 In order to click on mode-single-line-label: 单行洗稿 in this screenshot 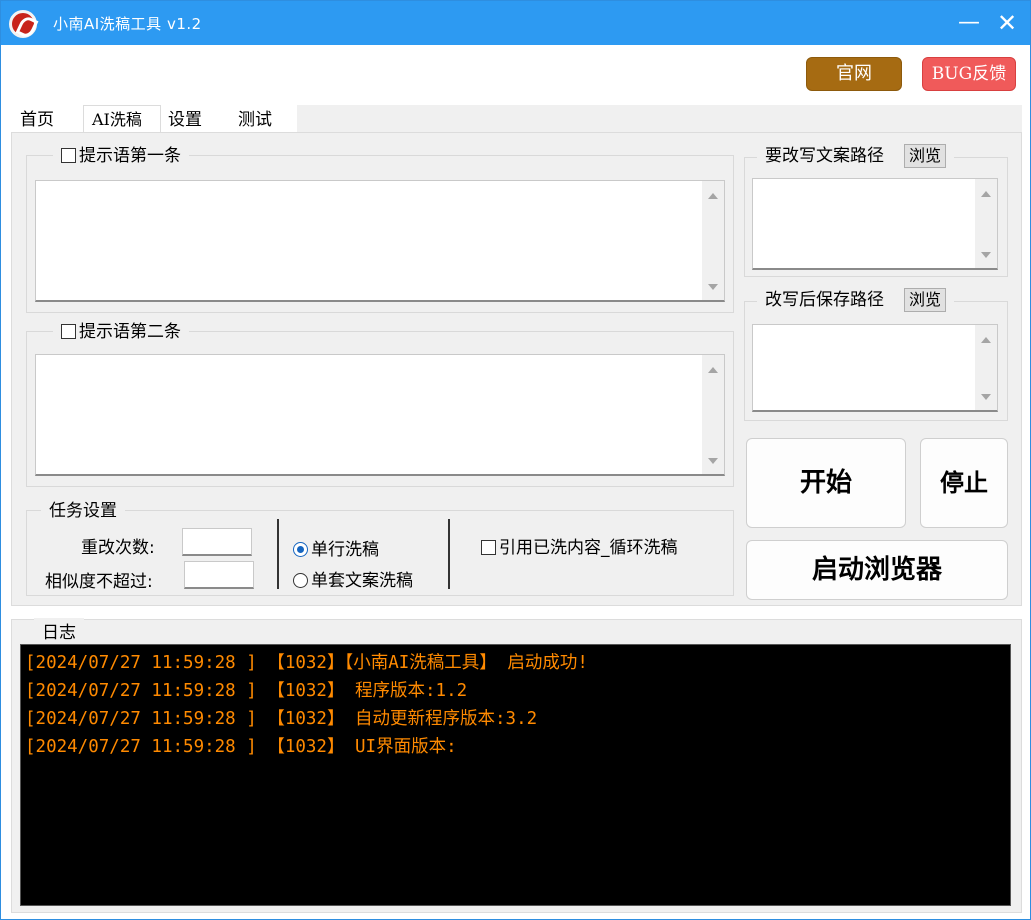, I will do `click(345, 550)`.